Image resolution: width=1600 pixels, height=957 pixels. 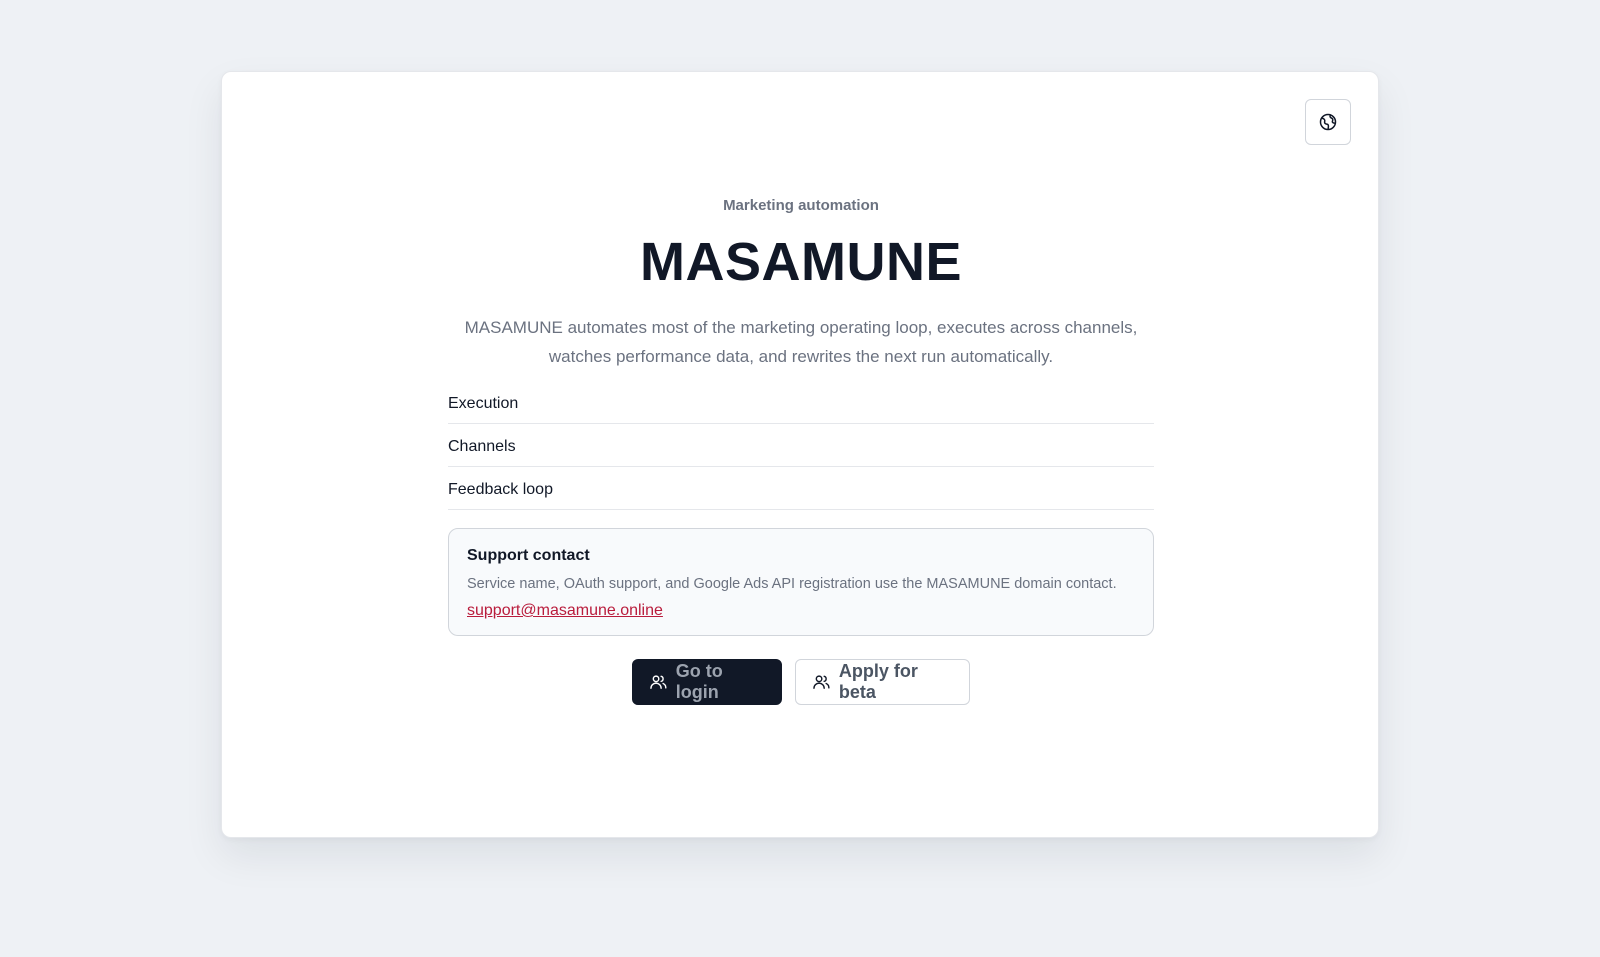 I want to click on apply-for-beta-label: Apply for beta, so click(x=878, y=681).